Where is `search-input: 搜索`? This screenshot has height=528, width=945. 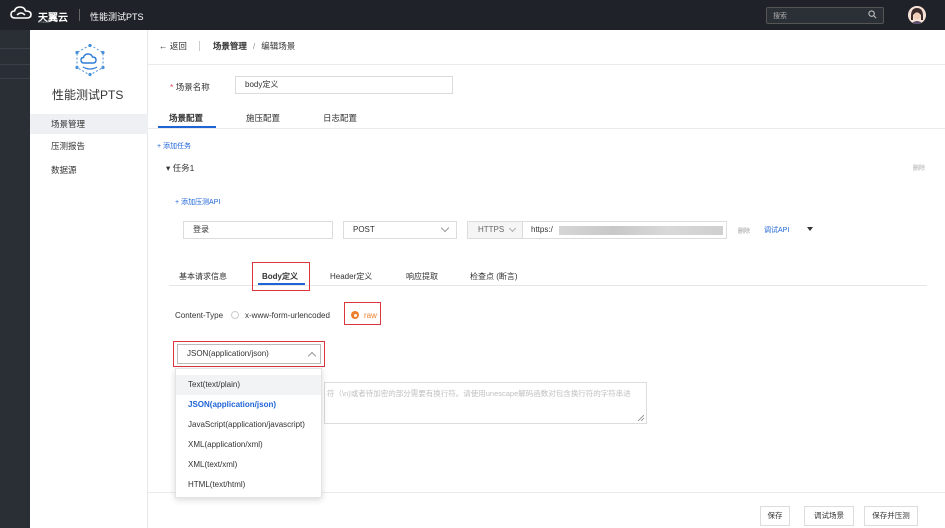 search-input: 搜索 is located at coordinates (780, 16).